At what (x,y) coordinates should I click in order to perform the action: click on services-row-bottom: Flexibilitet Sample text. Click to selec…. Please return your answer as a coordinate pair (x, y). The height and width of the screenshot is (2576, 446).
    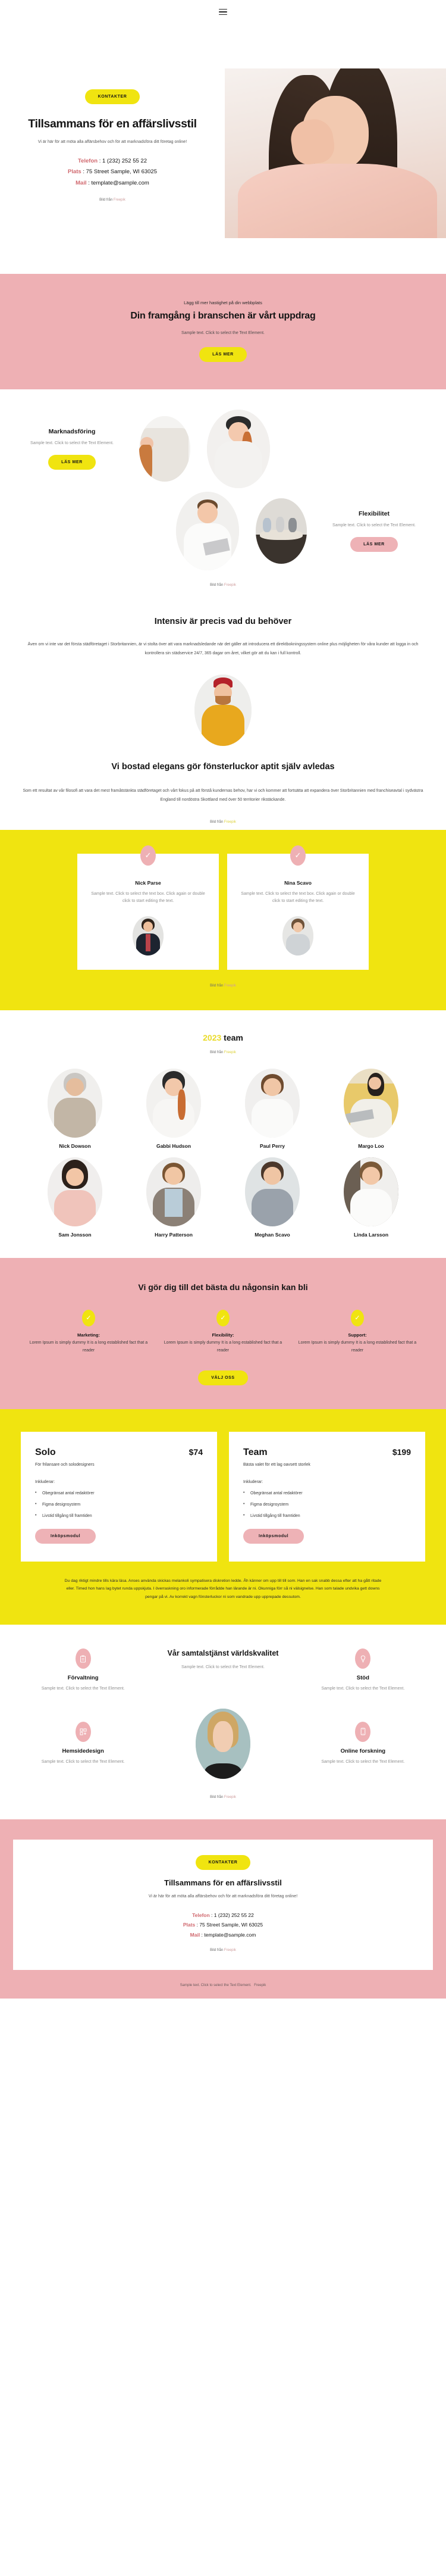
    Looking at the image, I should click on (223, 531).